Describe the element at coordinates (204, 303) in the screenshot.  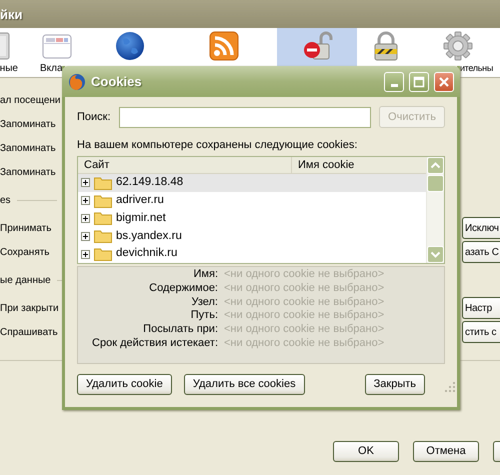
I see `detail-label: Узел:` at that location.